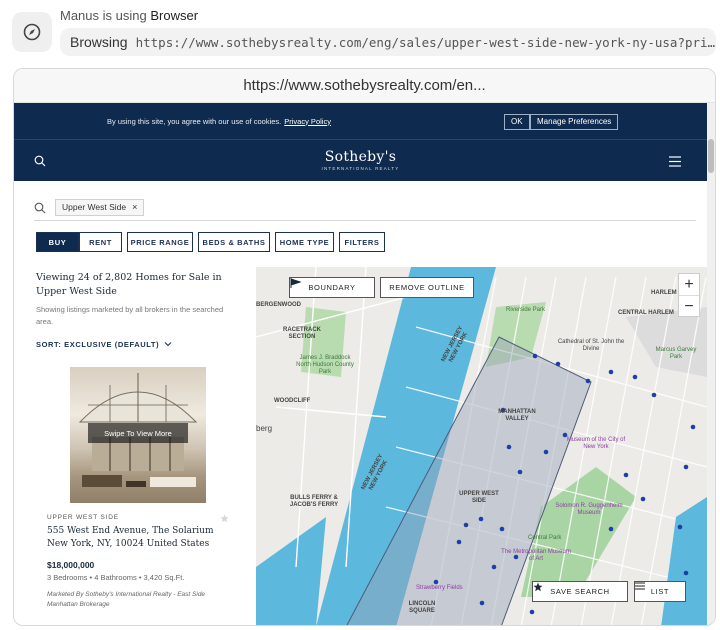  What do you see at coordinates (116, 577) in the screenshot?
I see `listing-specs: 3 Bedrooms • 4 Bathrooms • 3,420 Sq.Ft.` at bounding box center [116, 577].